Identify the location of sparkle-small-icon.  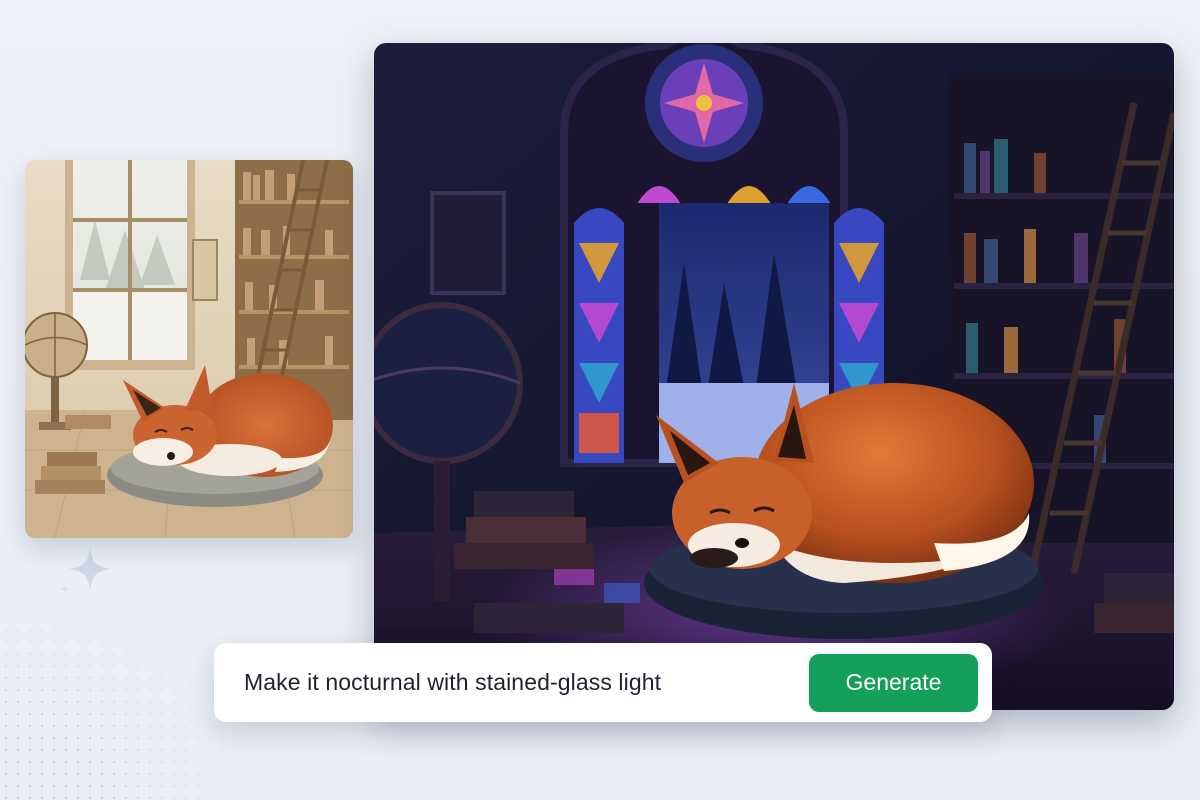
(65, 589).